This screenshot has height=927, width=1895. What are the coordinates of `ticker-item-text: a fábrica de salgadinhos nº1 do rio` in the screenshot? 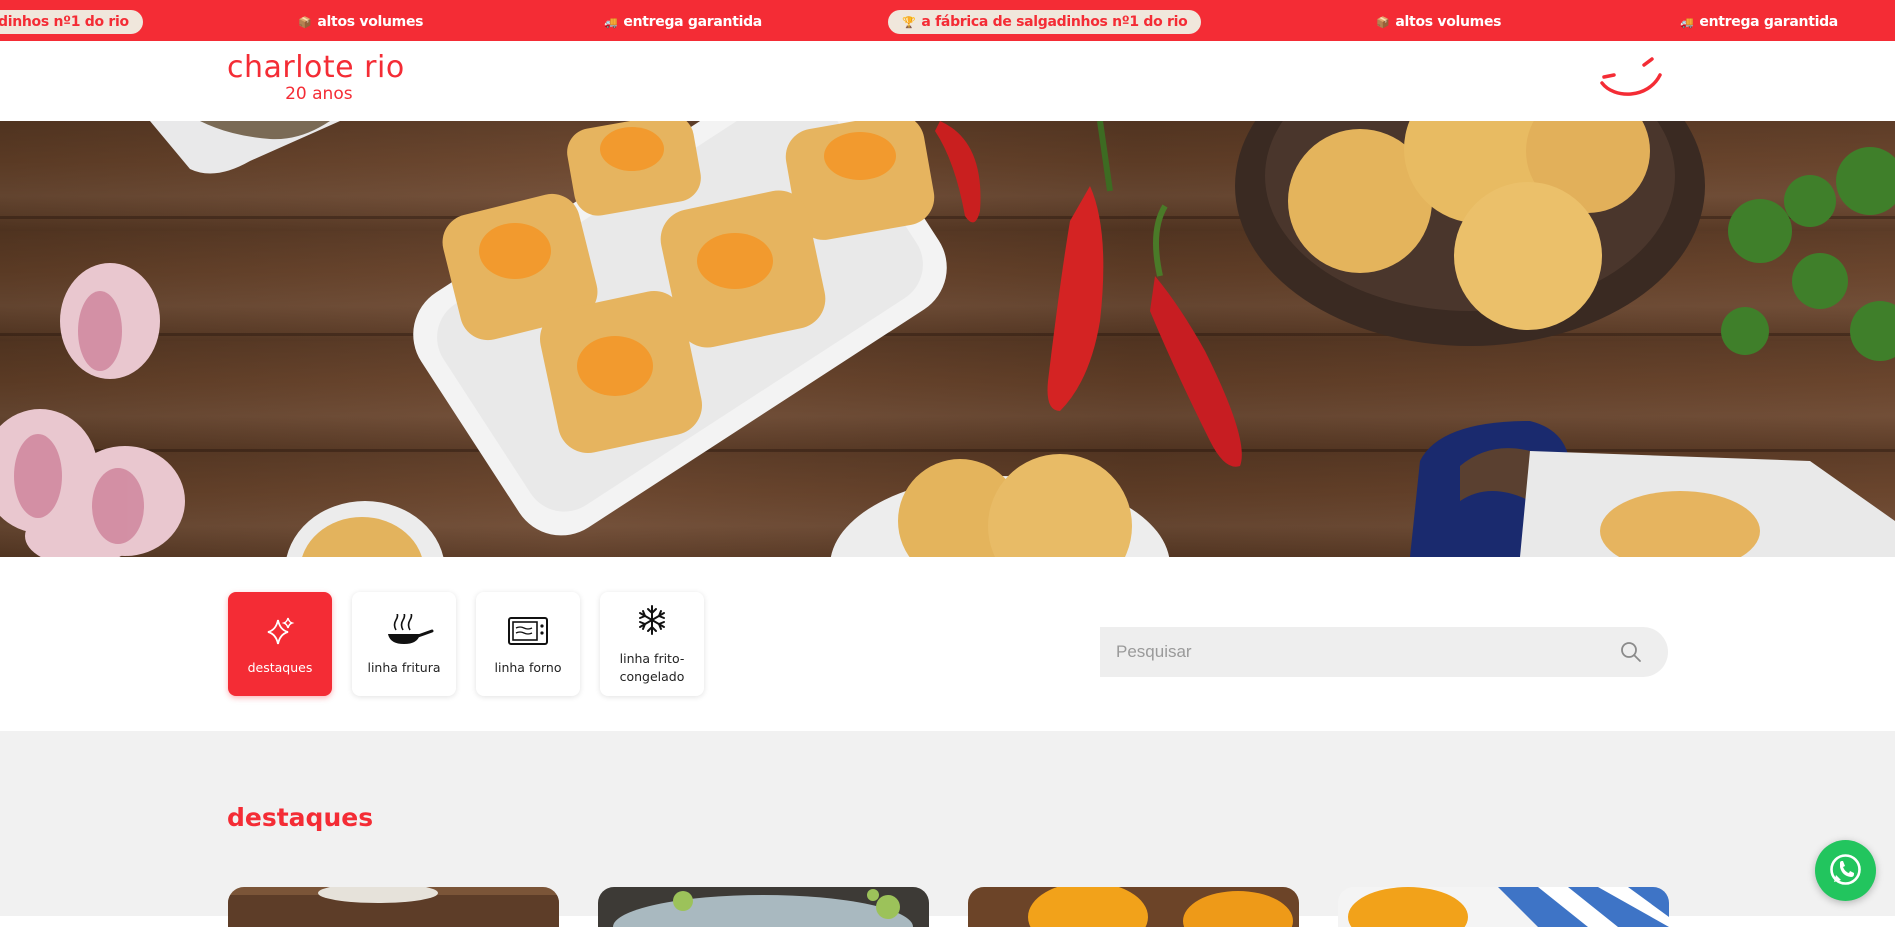 It's located at (1054, 22).